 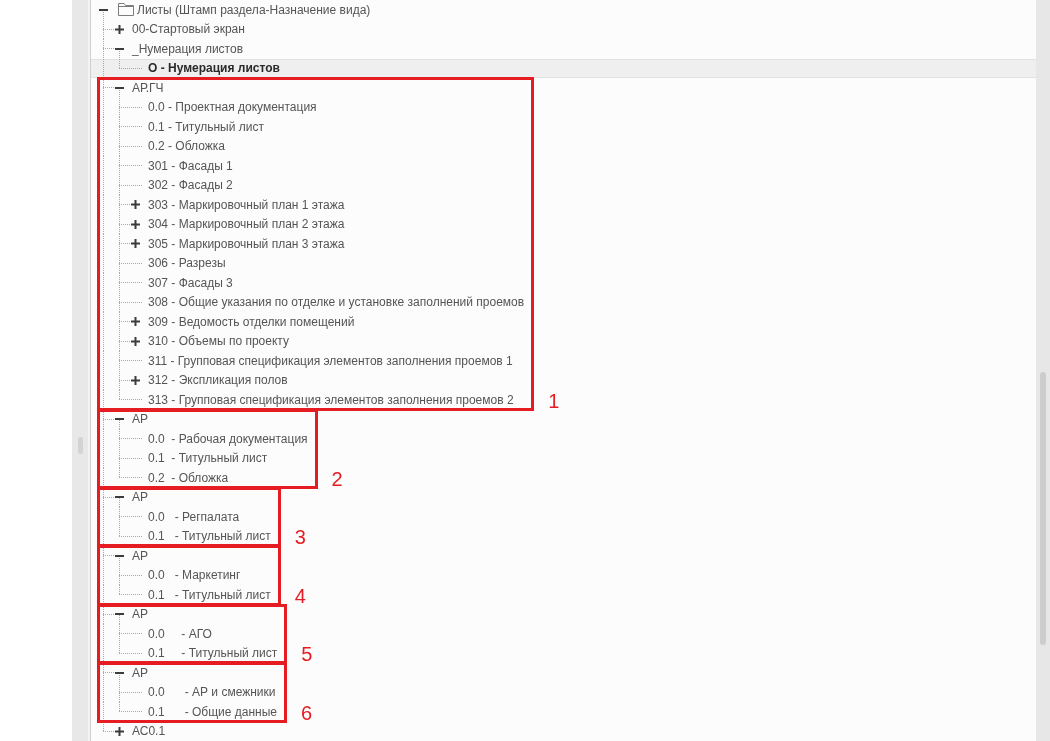 I want to click on tree-item: 302 - Фасады 2, so click(x=190, y=185).